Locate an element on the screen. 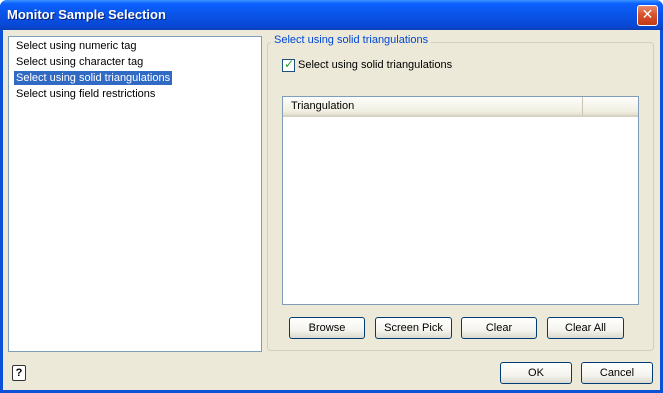 The image size is (663, 393). cancel-button: Cancel is located at coordinates (617, 373).